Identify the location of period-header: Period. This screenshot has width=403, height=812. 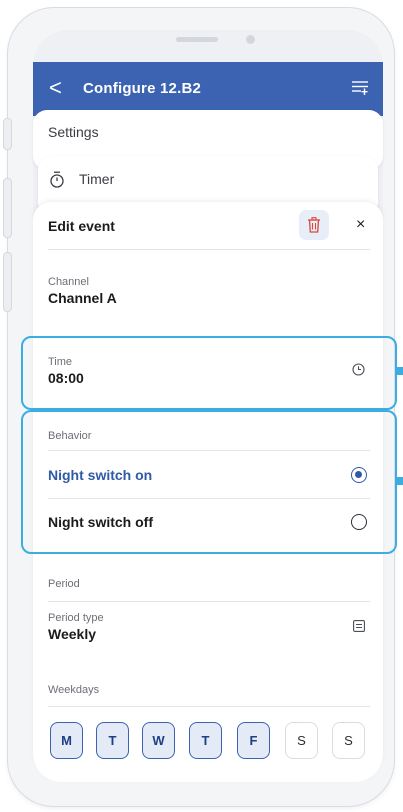
(64, 584).